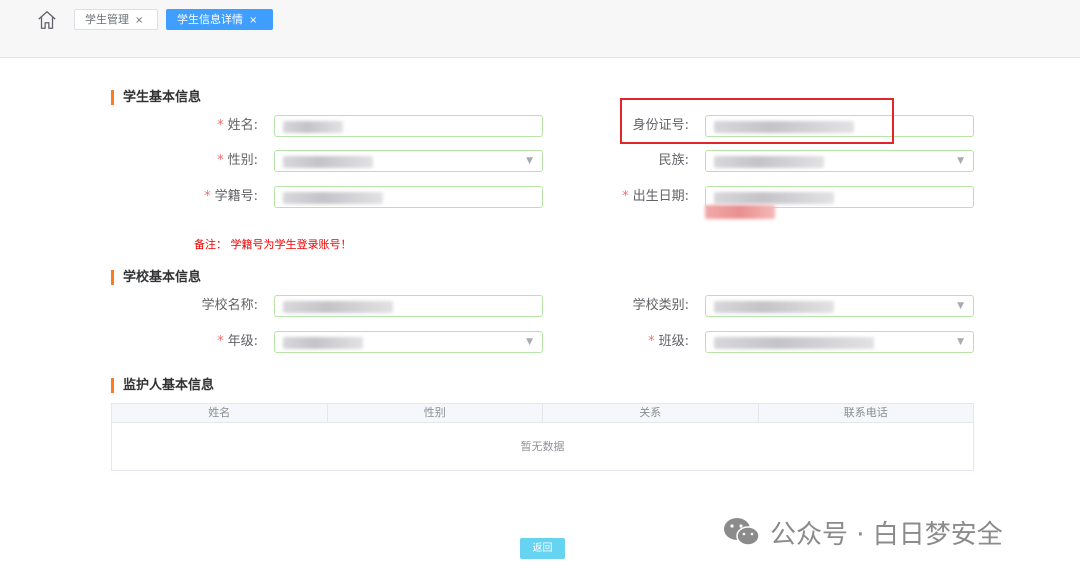 This screenshot has width=1080, height=576. Describe the element at coordinates (742, 532) in the screenshot. I see `wechat-icon` at that location.